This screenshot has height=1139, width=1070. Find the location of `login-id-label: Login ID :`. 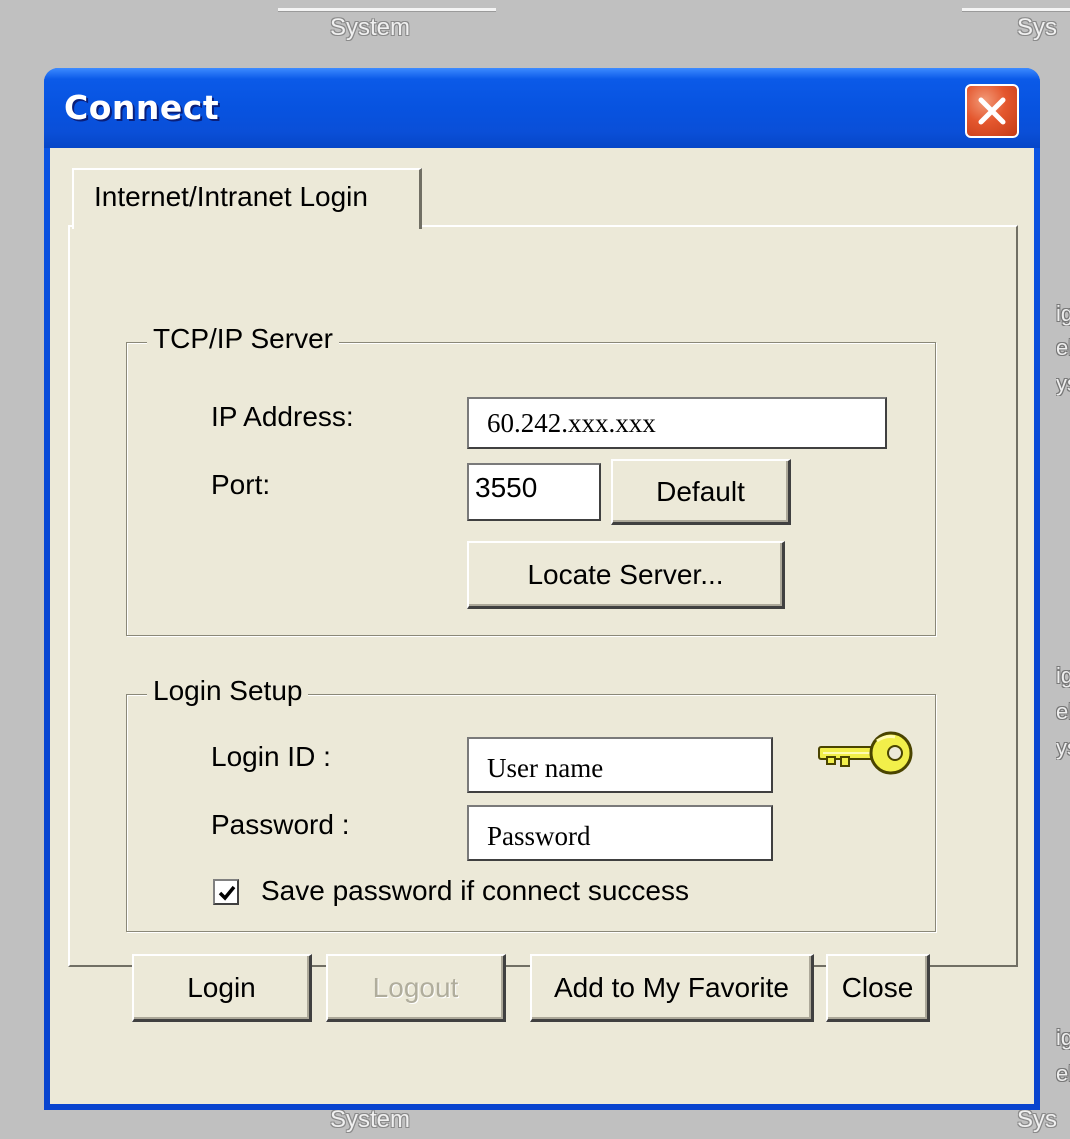

login-id-label: Login ID : is located at coordinates (271, 756).